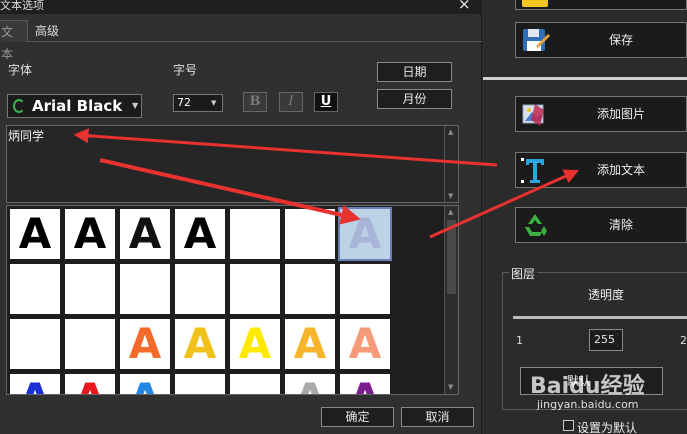 The image size is (687, 434). What do you see at coordinates (437, 417) in the screenshot?
I see `cancel-button: 取消` at bounding box center [437, 417].